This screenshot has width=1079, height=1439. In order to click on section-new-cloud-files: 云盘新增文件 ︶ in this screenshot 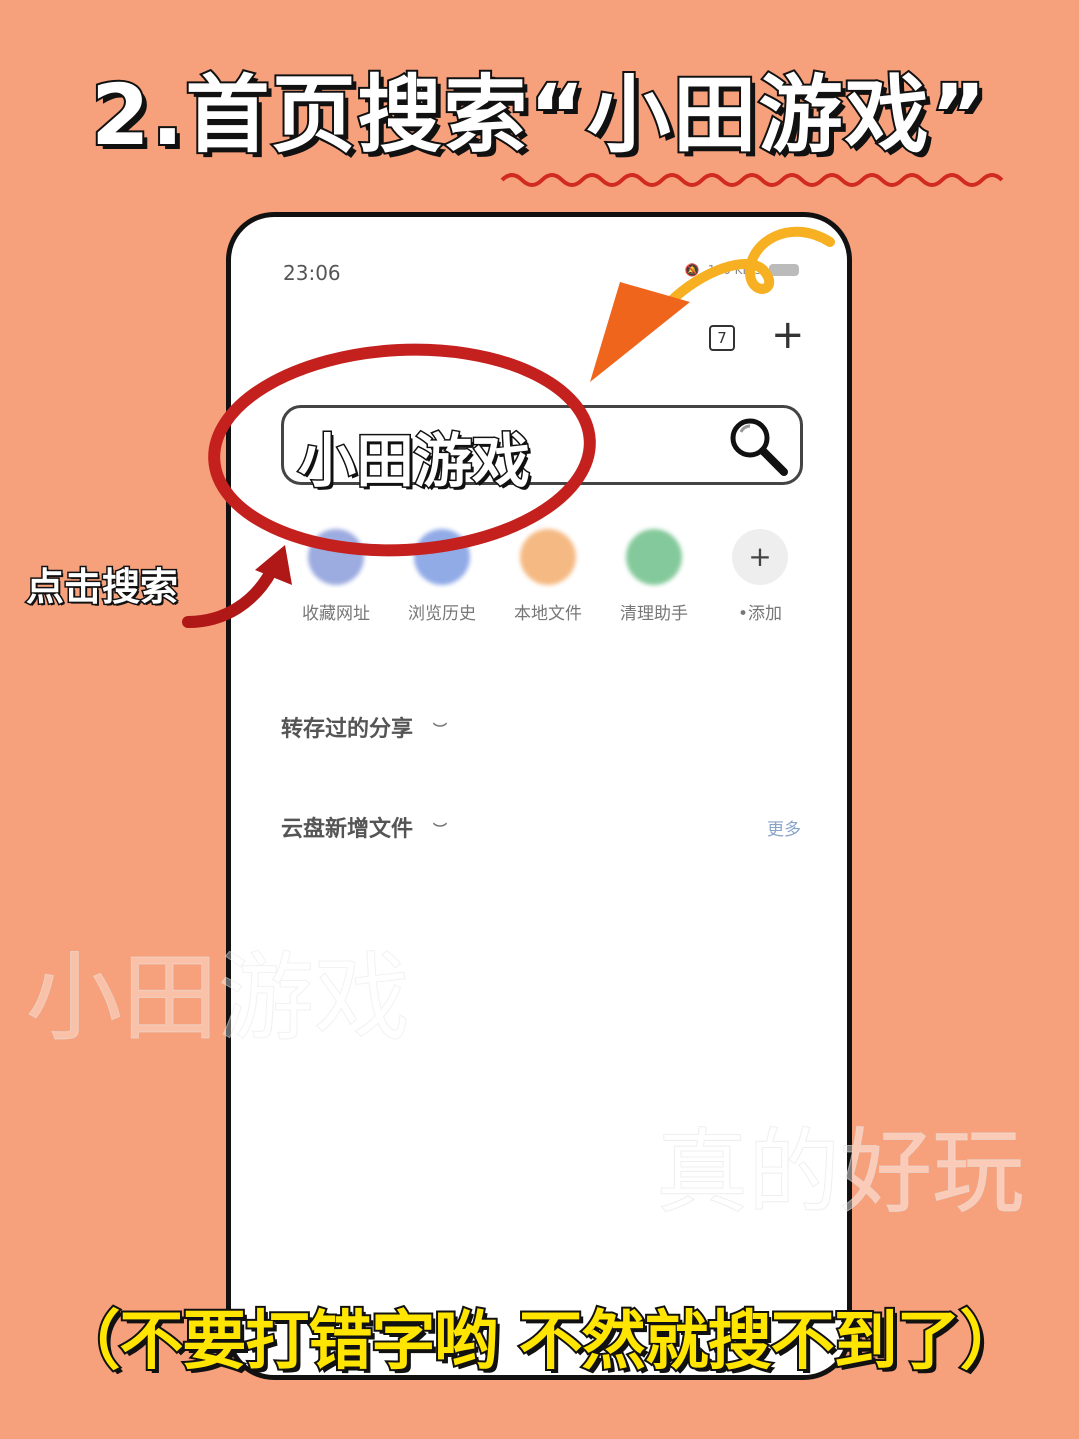, I will do `click(364, 827)`.